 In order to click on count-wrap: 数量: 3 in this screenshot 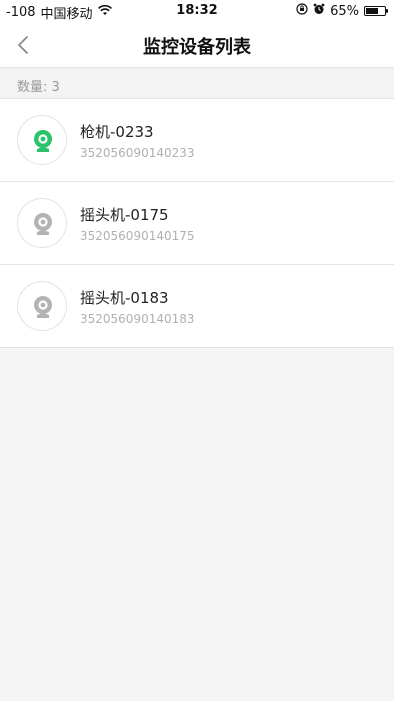, I will do `click(38, 85)`.